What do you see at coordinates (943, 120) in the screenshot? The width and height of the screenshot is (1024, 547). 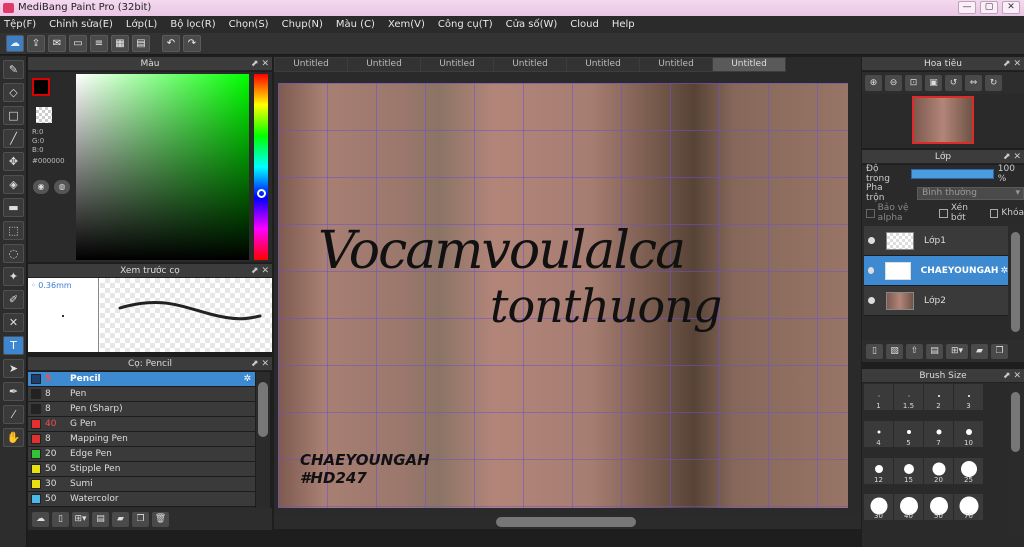 I see `navigator-preview` at bounding box center [943, 120].